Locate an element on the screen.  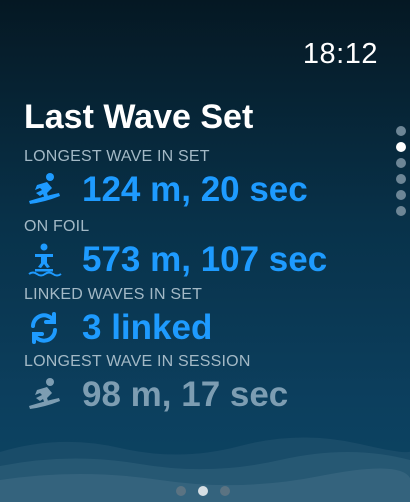
metric-label: ON FOIL is located at coordinates (57, 226).